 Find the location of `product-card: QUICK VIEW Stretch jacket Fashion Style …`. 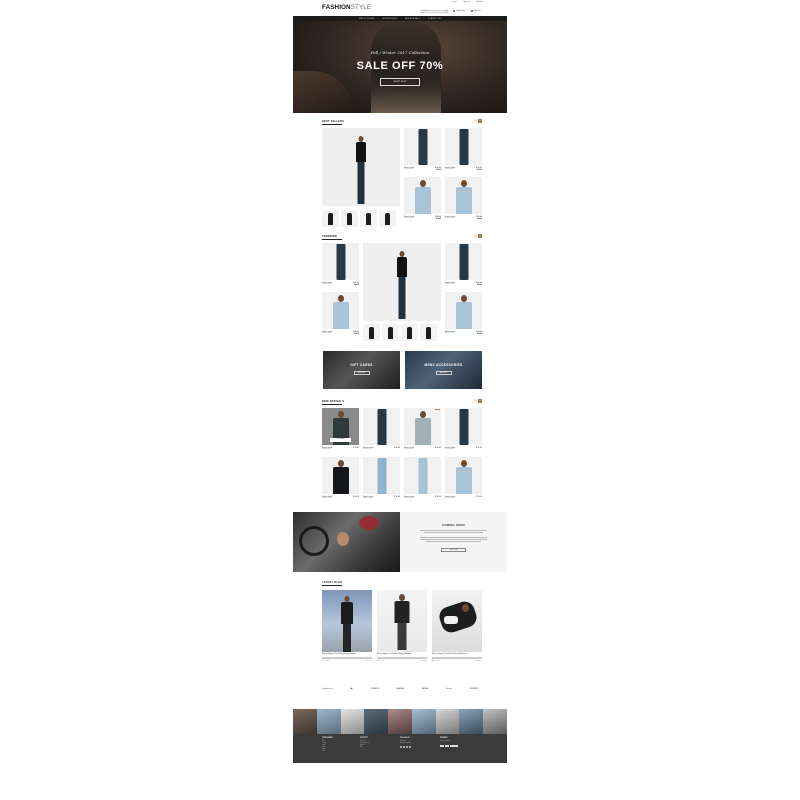

product-card: QUICK VIEW Stretch jacket Fashion Style … is located at coordinates (340, 432).